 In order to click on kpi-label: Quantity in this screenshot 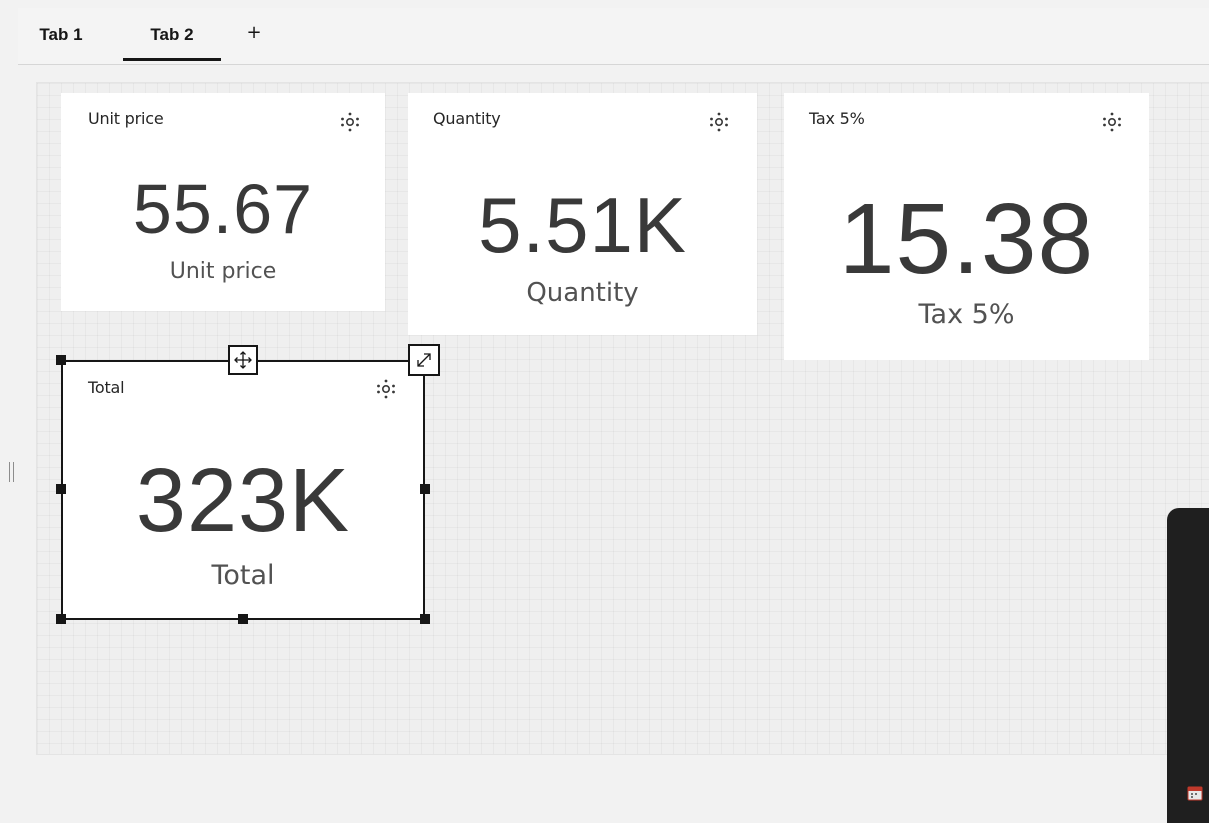, I will do `click(582, 293)`.